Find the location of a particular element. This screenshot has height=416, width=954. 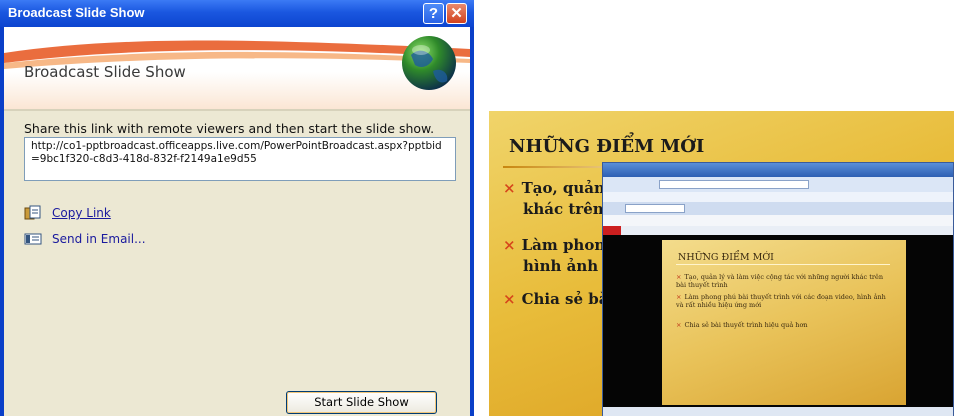

title-bar: Broadcast Slide Show ? ✕ is located at coordinates (237, 13).